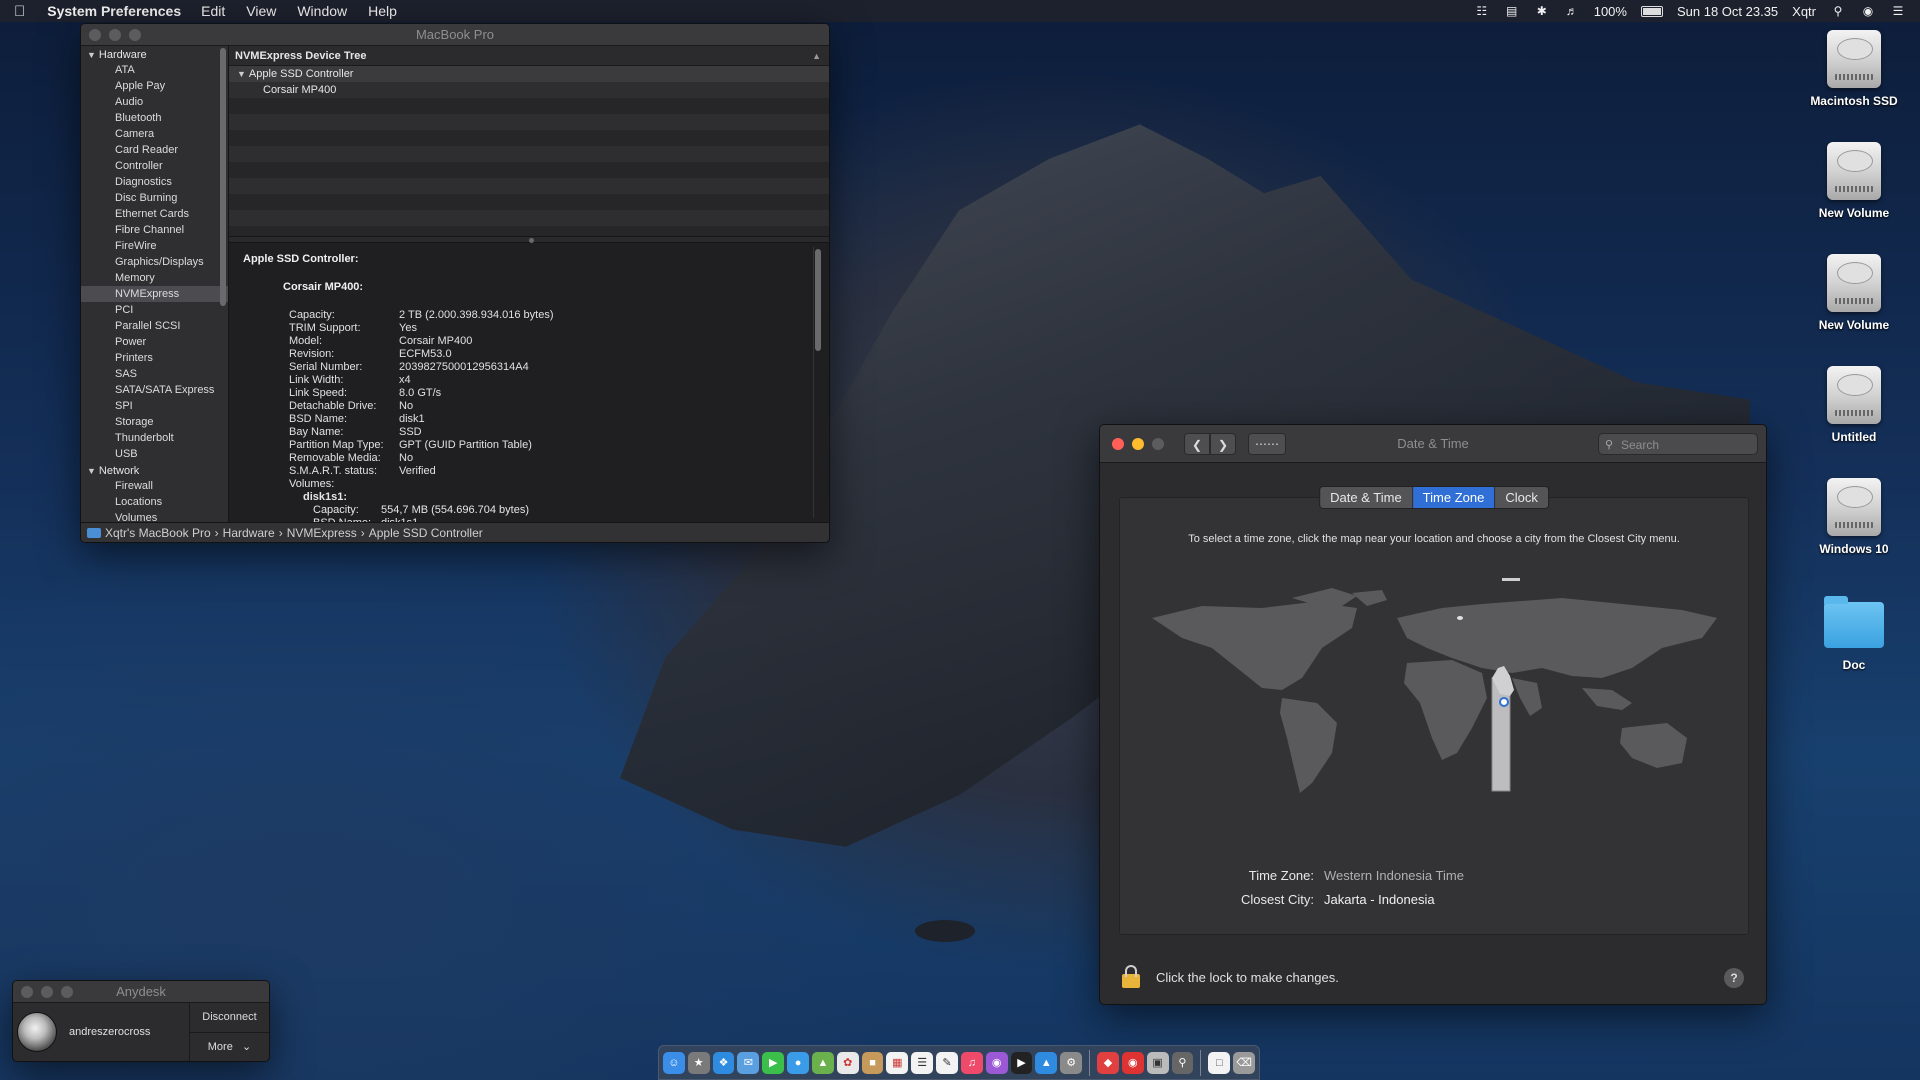 The image size is (1920, 1080). What do you see at coordinates (154, 486) in the screenshot?
I see `sidebar-item: Firewall` at bounding box center [154, 486].